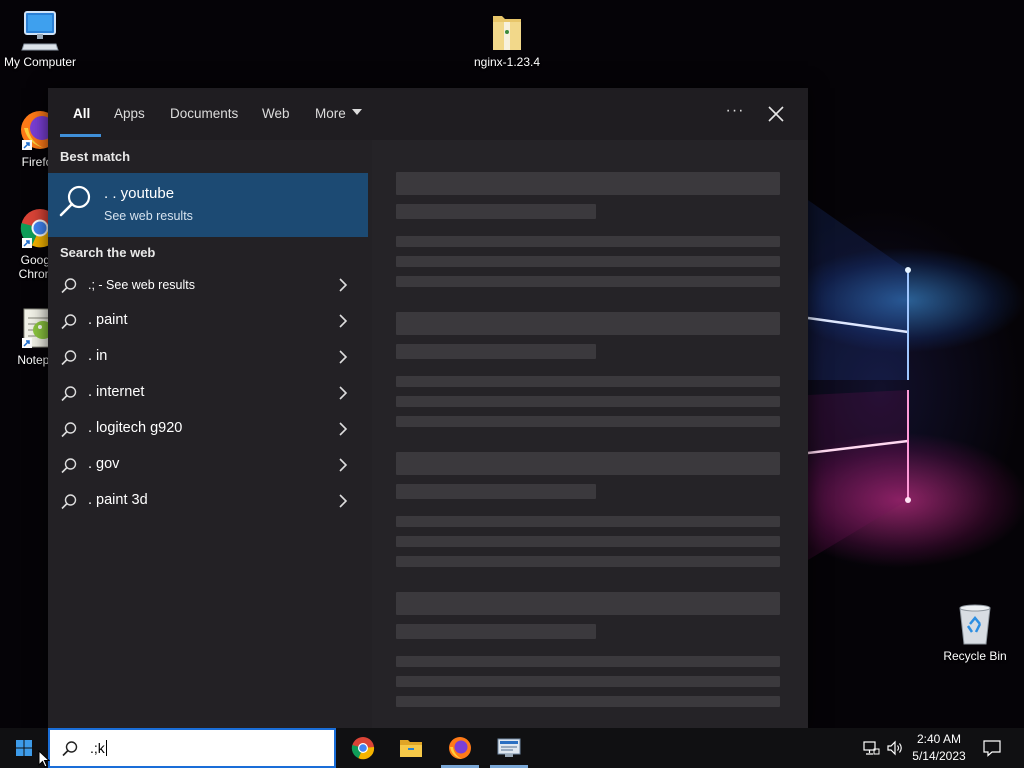 The image size is (1024, 768). What do you see at coordinates (116, 392) in the screenshot?
I see `web-suggestion-label: . internet` at bounding box center [116, 392].